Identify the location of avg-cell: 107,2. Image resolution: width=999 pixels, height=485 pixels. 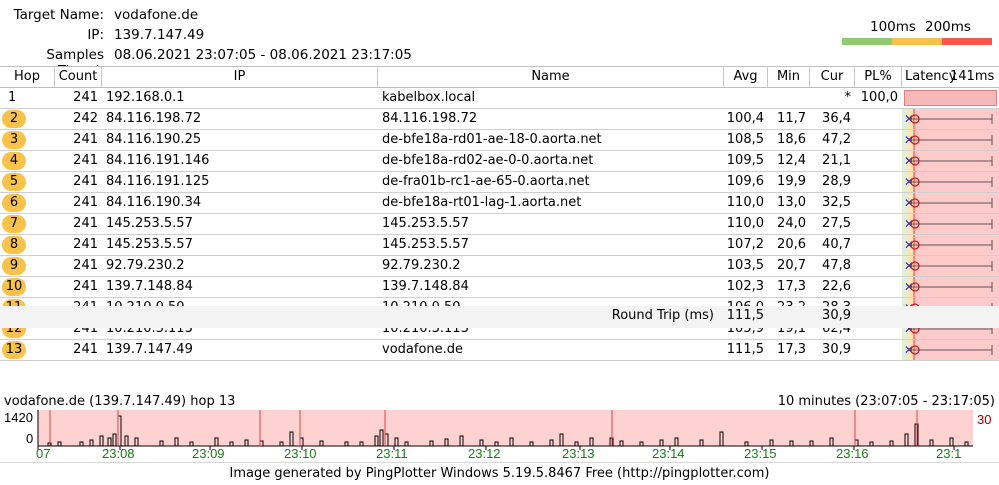
(745, 244).